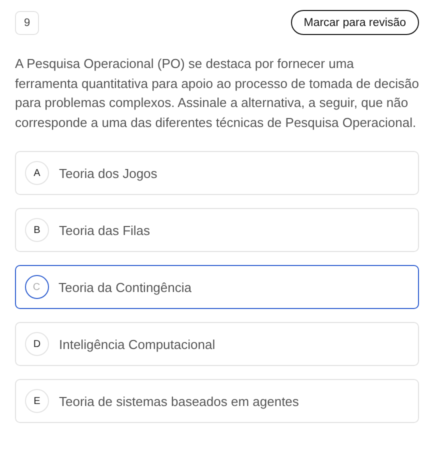 This screenshot has height=457, width=439. I want to click on option-text: Teoria da Contingência, so click(125, 287).